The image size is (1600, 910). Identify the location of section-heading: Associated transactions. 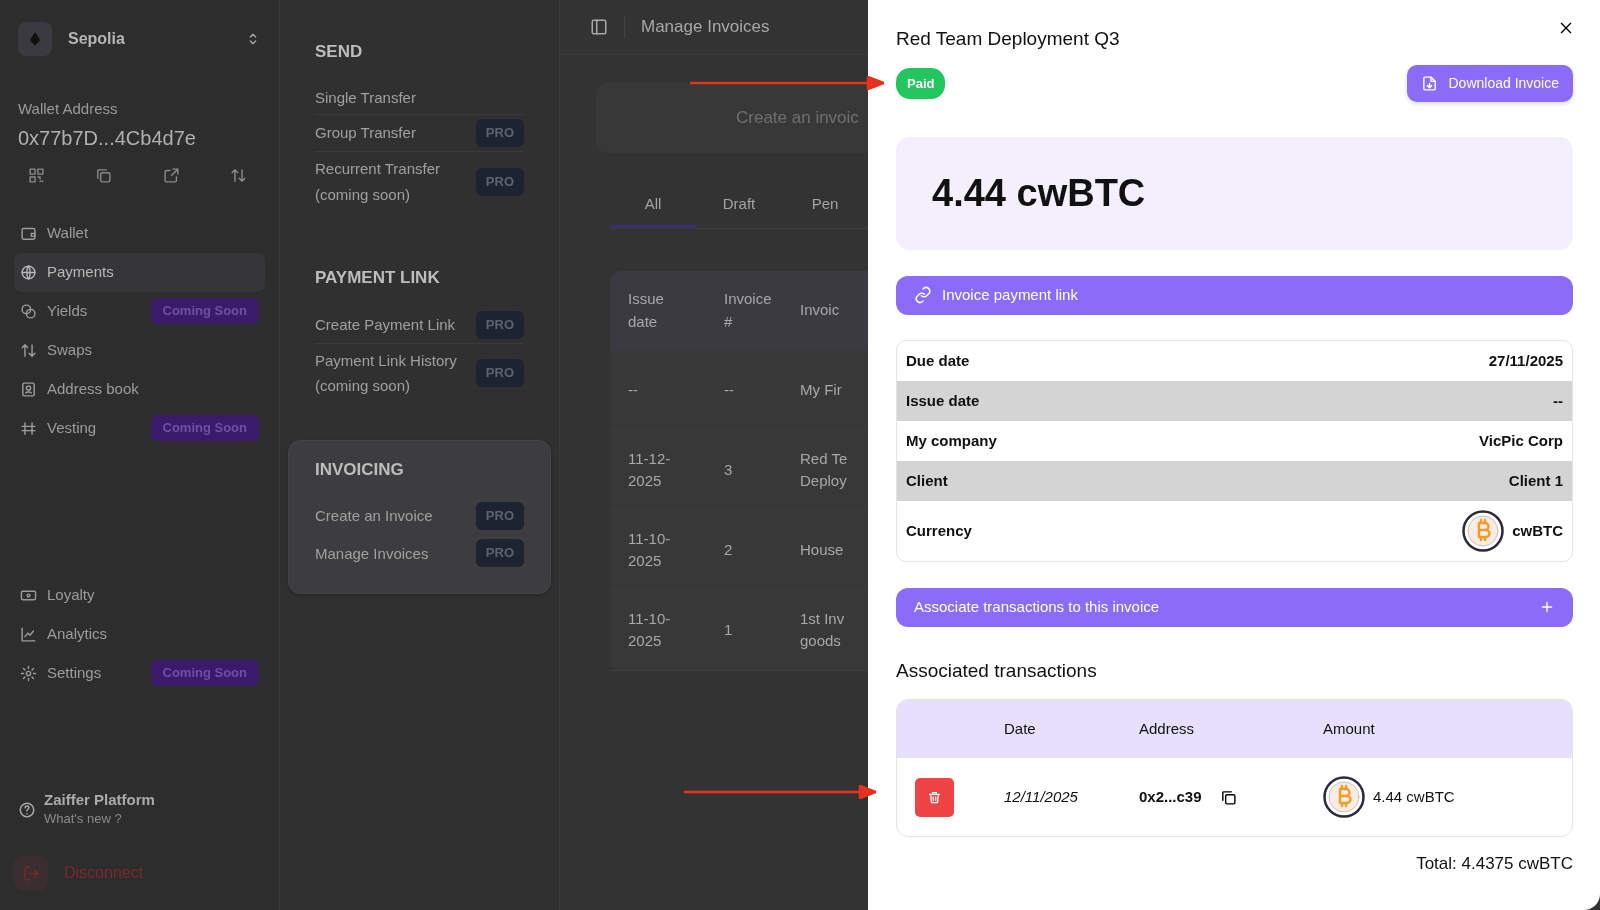
(997, 670).